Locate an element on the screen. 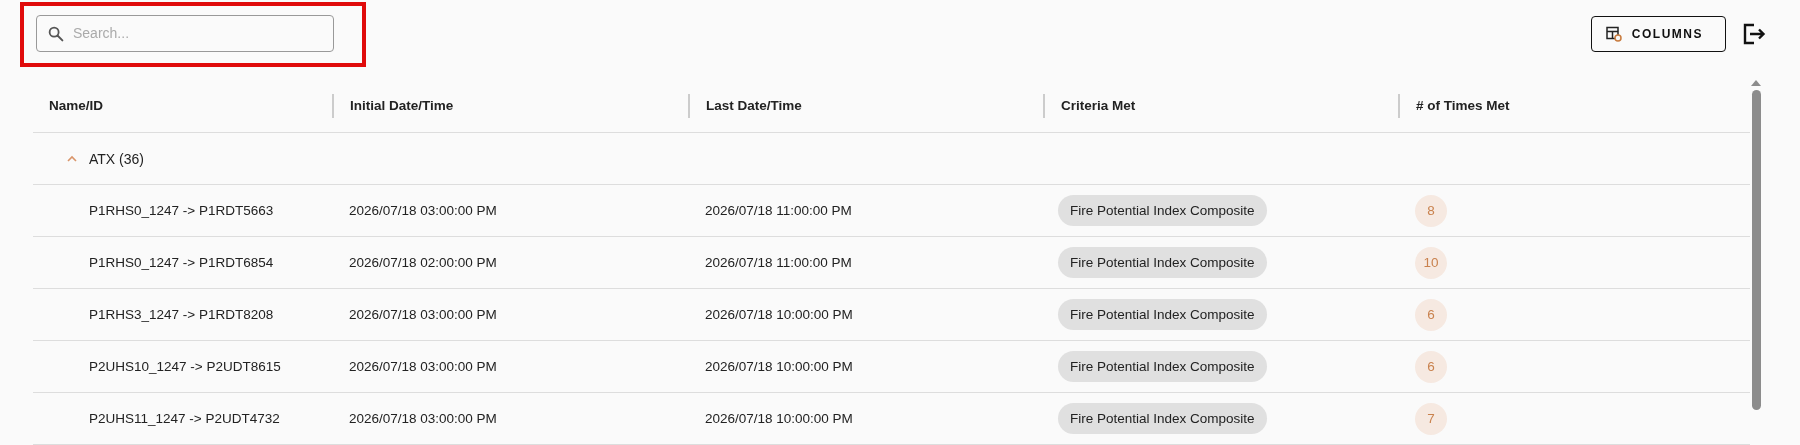 This screenshot has width=1800, height=445. count-badge: 8 is located at coordinates (1431, 210).